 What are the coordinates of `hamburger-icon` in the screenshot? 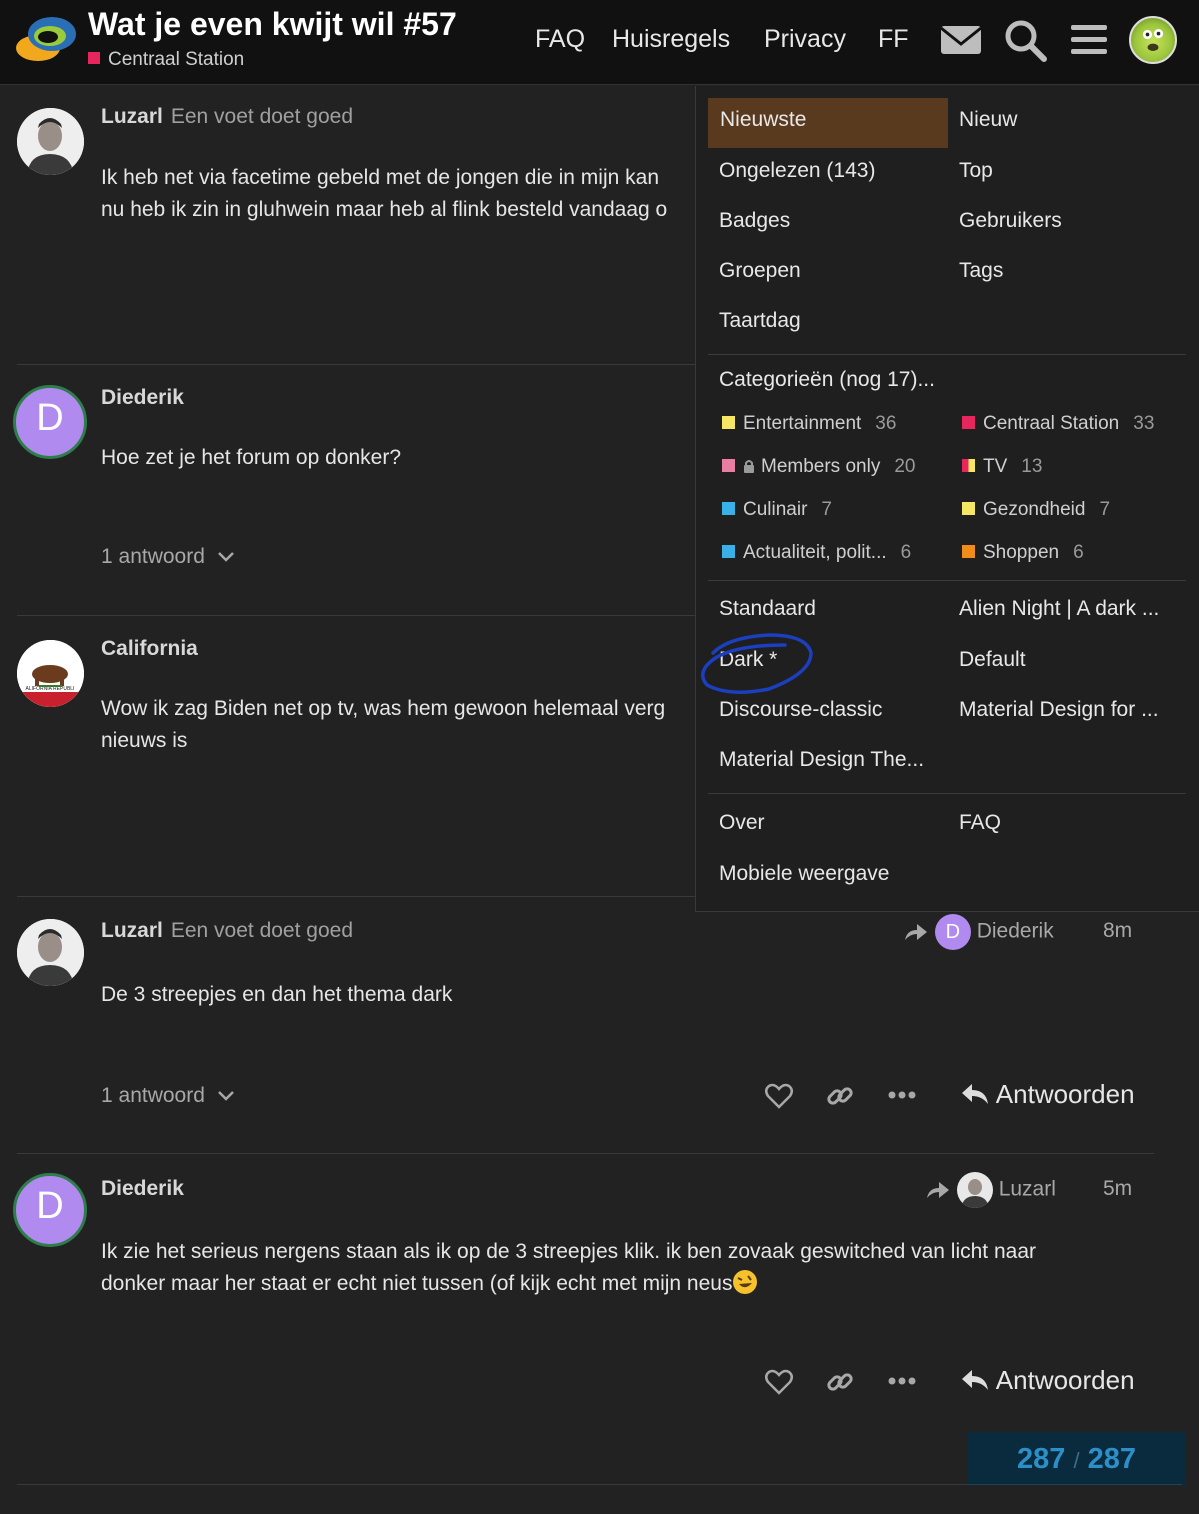 It's located at (1089, 40).